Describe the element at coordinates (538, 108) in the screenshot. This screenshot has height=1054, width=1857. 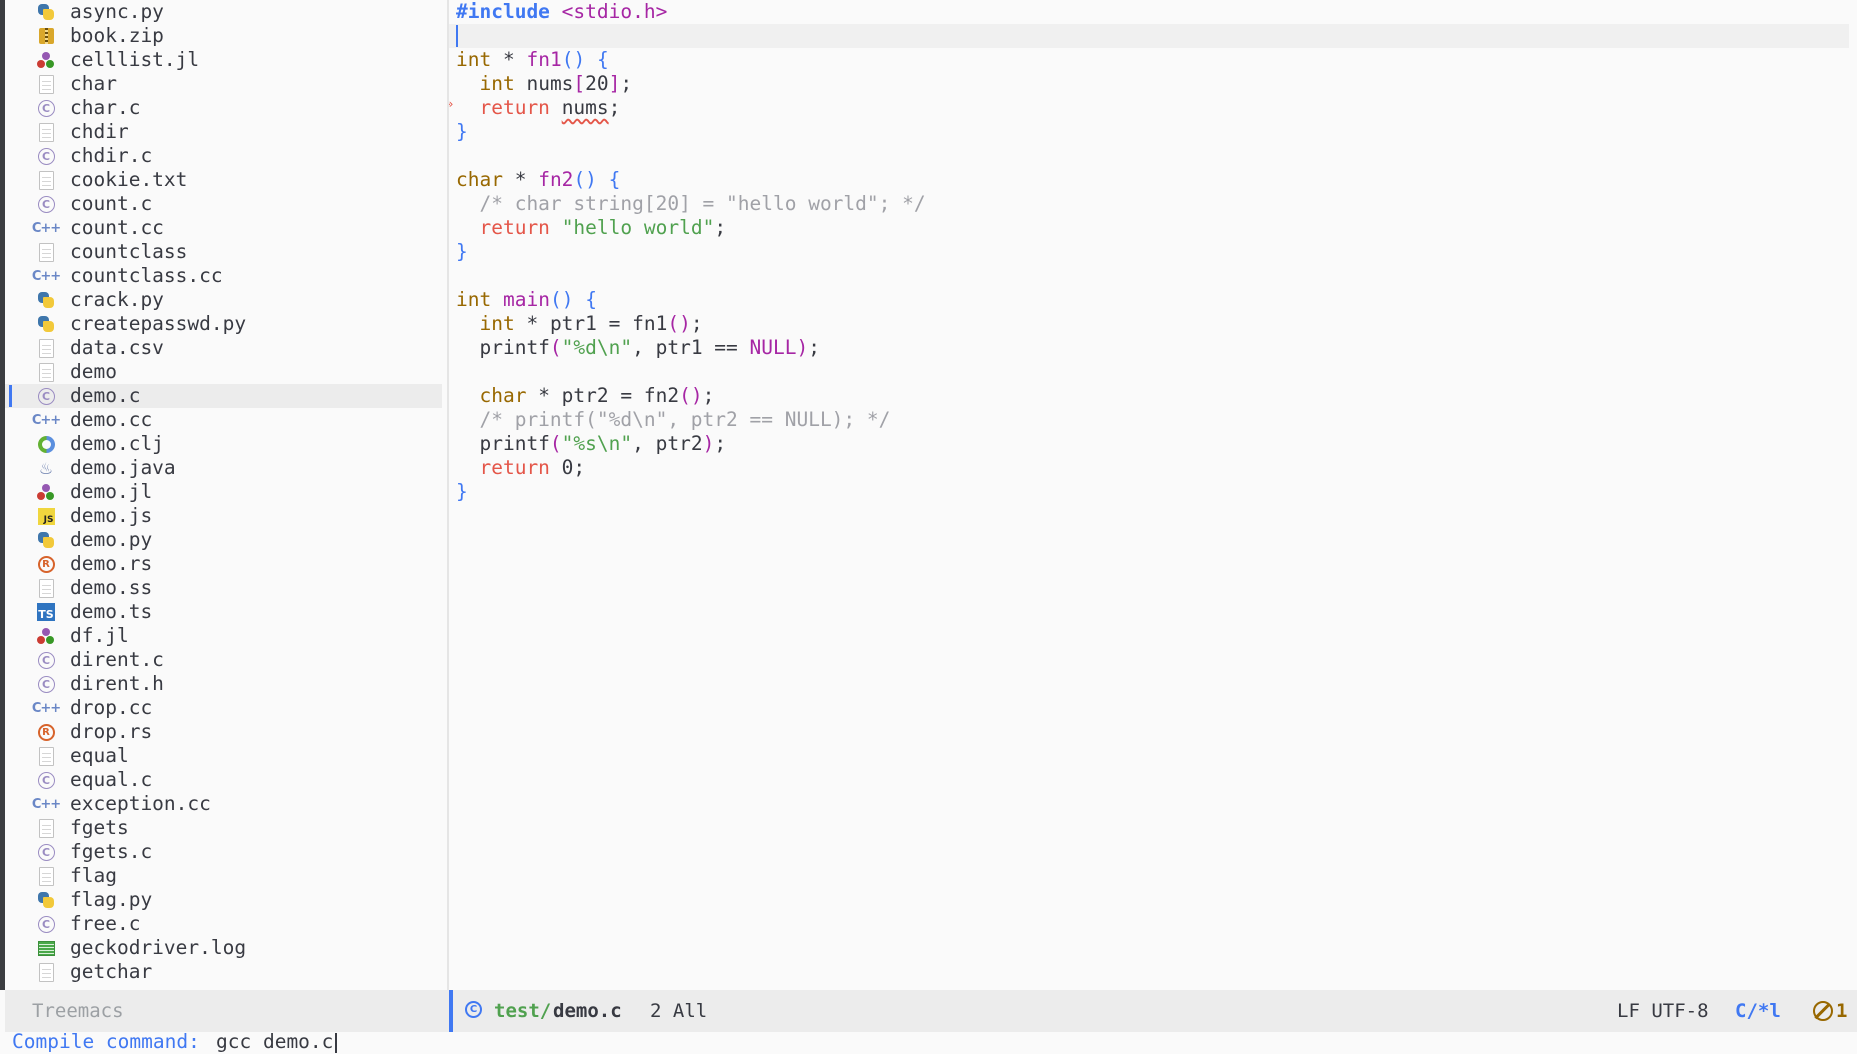
I see `code-line: return nums;` at that location.